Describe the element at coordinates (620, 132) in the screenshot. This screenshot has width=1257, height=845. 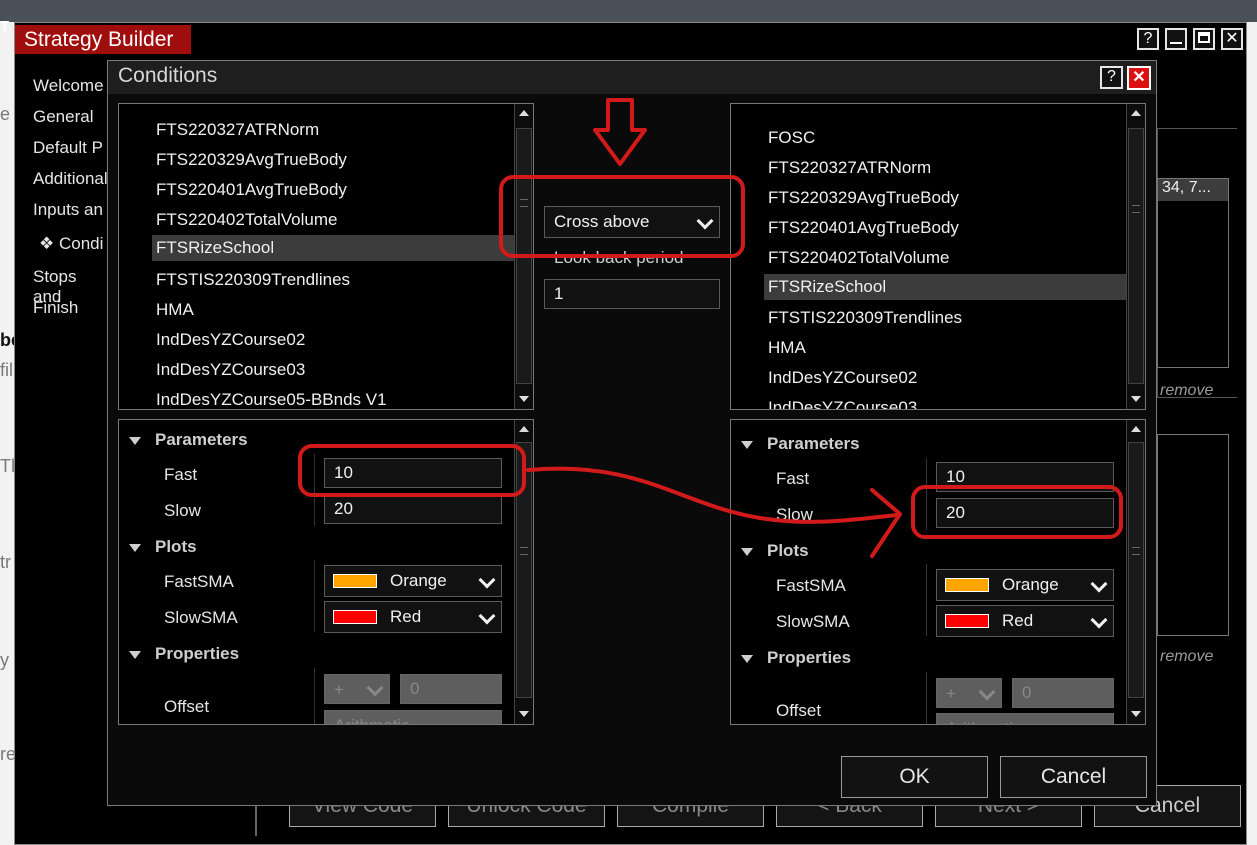
I see `down-arrow-icon` at that location.